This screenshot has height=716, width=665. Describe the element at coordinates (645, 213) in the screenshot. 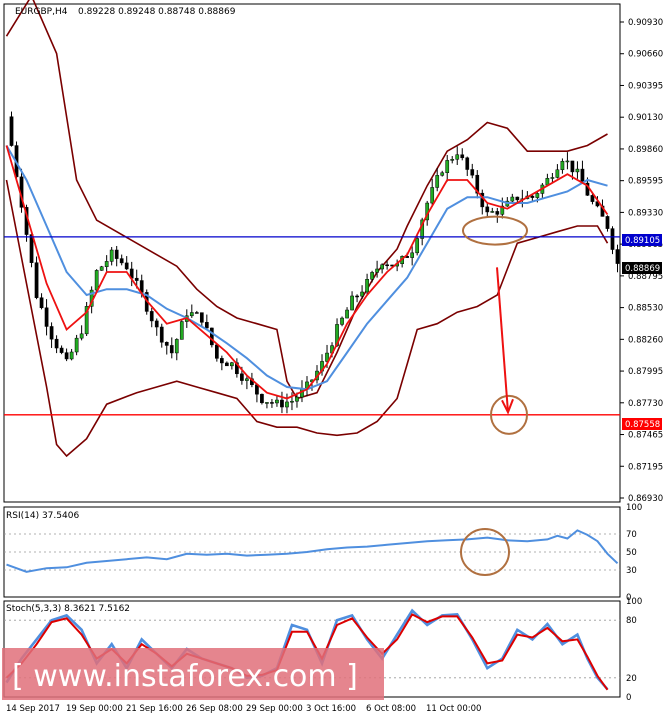

I see `y-tick-label: 0.89330` at that location.